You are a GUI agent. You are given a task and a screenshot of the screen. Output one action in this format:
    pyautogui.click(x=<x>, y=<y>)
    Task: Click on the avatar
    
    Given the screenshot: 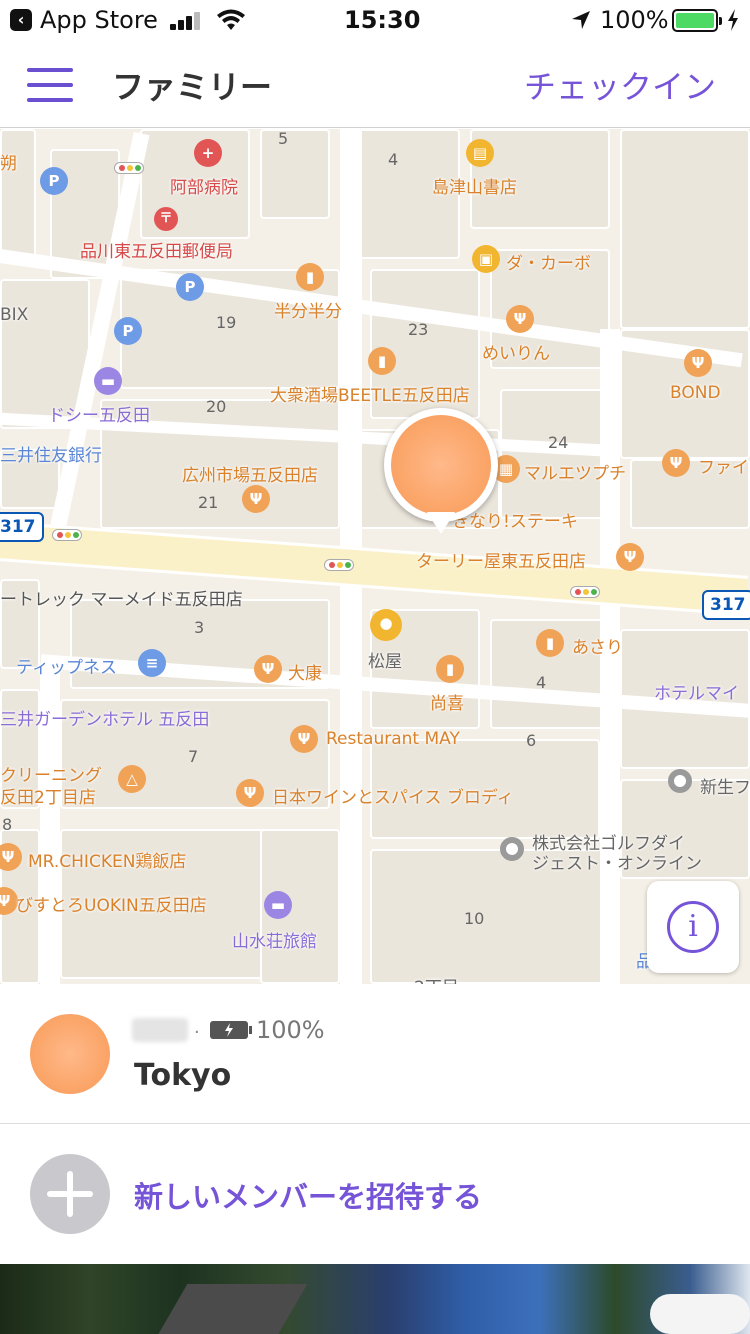 What is the action you would take?
    pyautogui.click(x=70, y=1054)
    